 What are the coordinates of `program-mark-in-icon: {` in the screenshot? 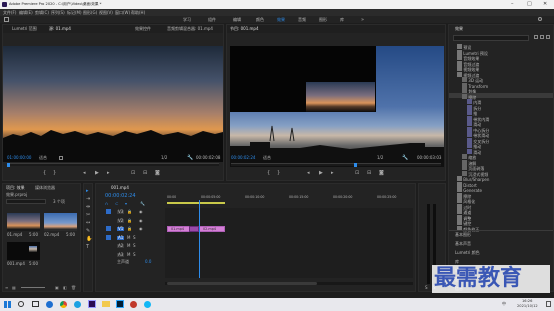 It's located at (268, 173).